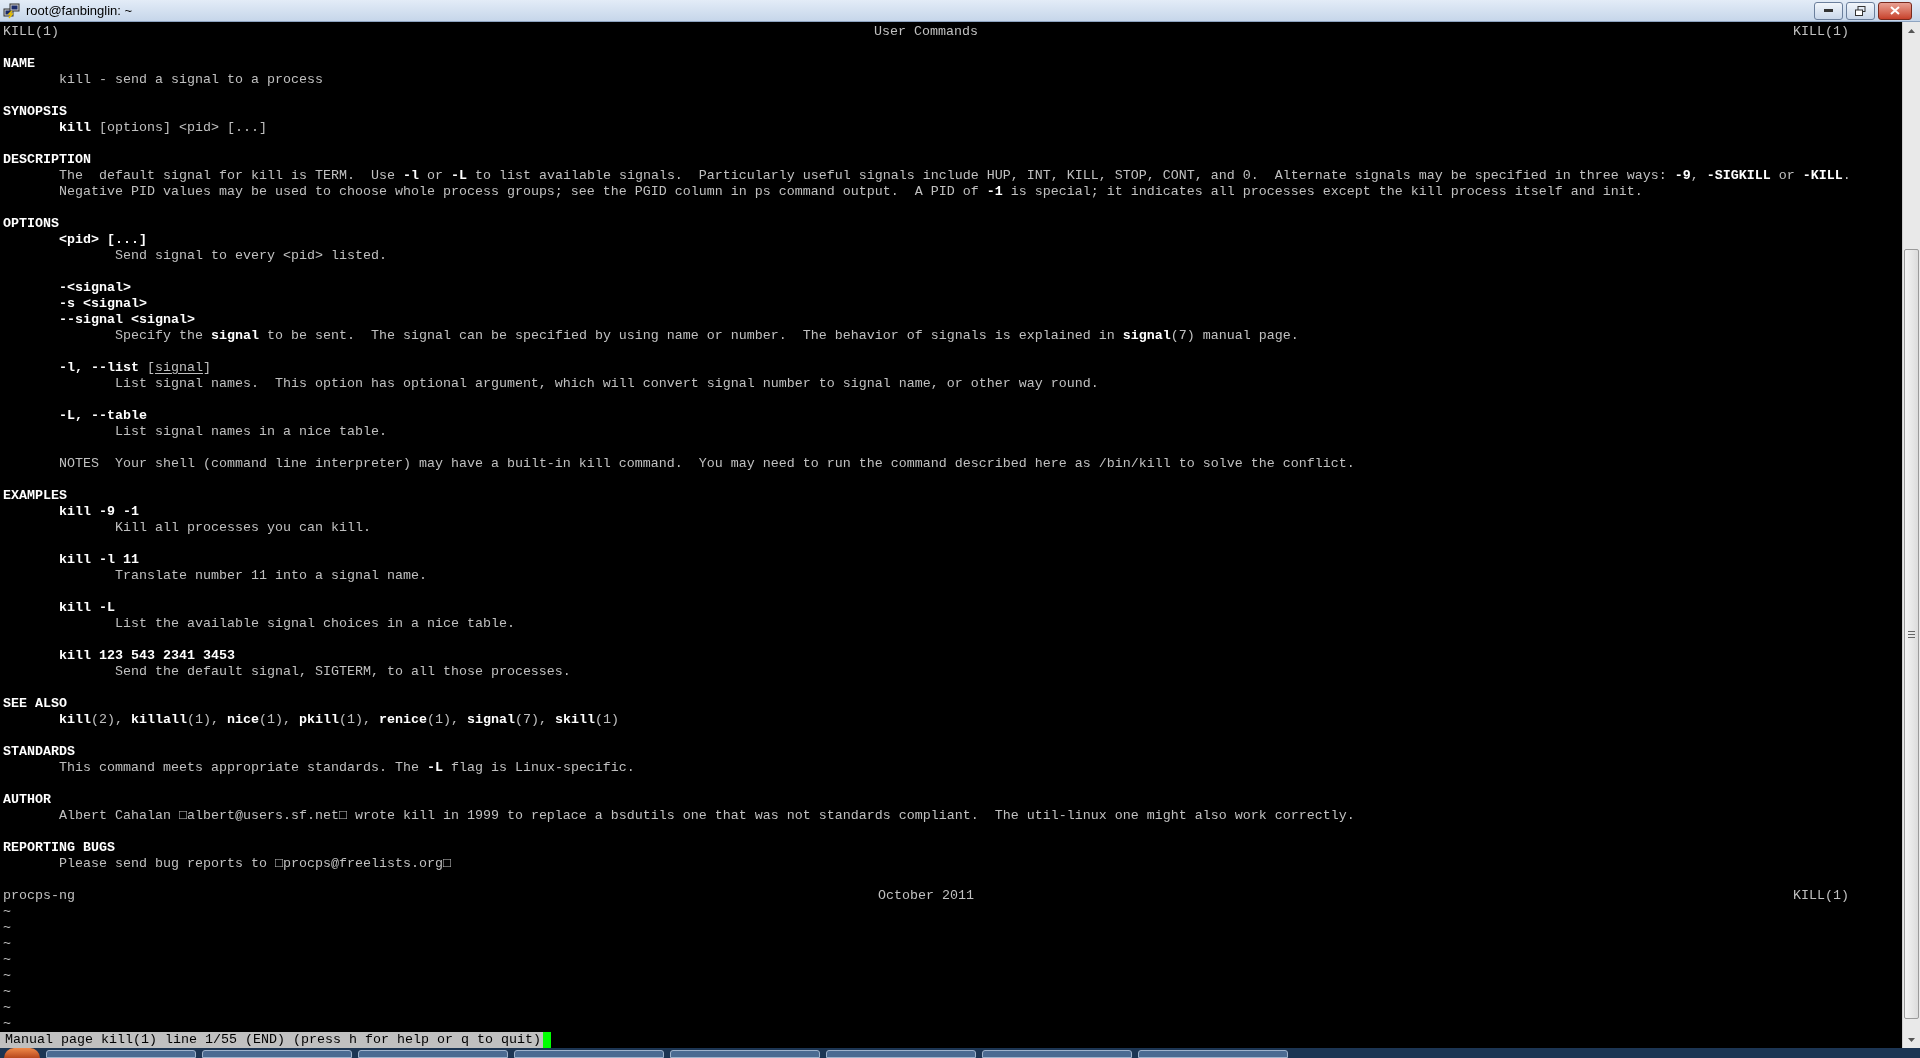 The width and height of the screenshot is (1920, 1058). I want to click on header-right: KILL(1), so click(1821, 32).